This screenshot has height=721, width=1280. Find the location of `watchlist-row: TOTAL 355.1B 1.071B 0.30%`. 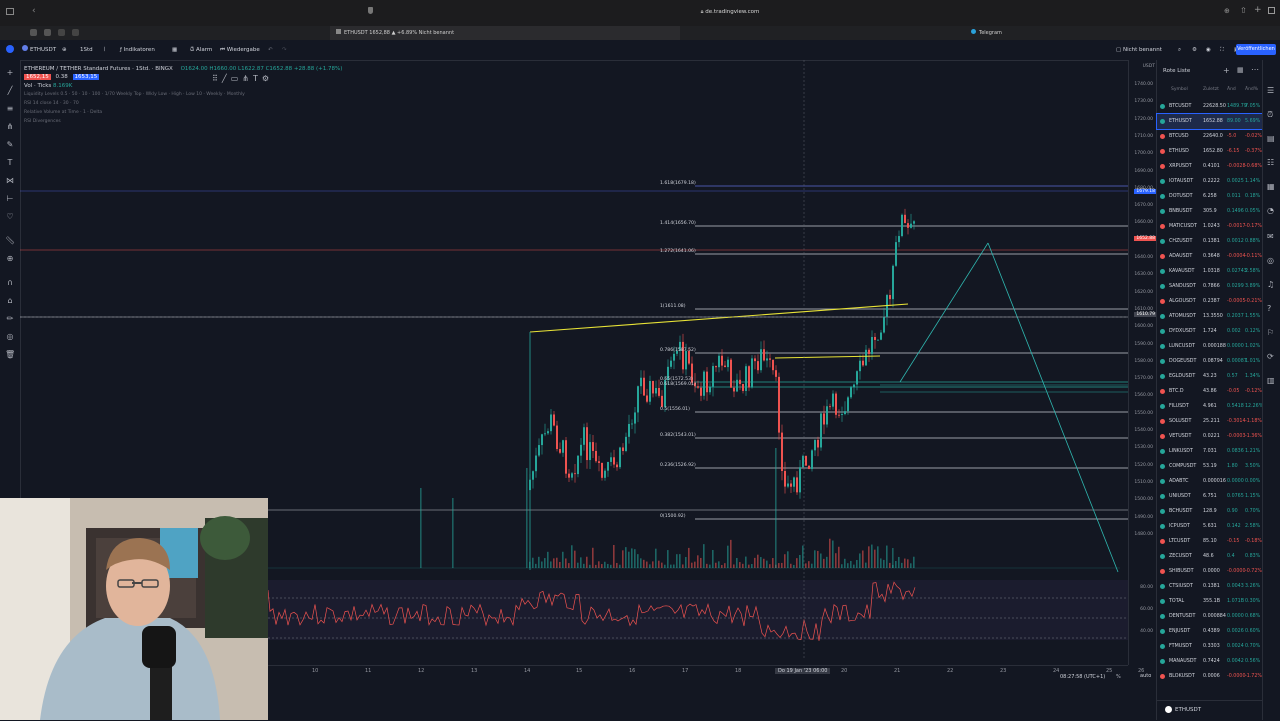

watchlist-row: TOTAL 355.1B 1.071B 0.30% is located at coordinates (1210, 601).